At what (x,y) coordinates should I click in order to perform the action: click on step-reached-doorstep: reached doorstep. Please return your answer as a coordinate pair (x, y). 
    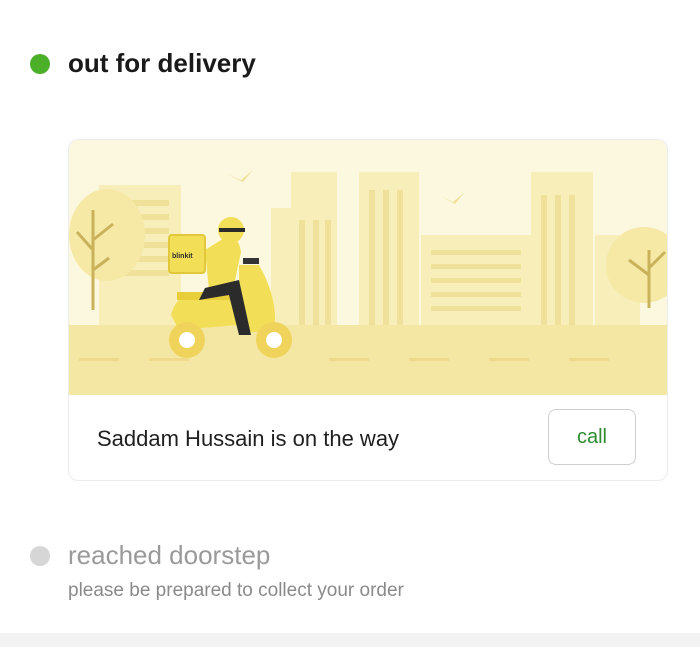
    Looking at the image, I should click on (150, 555).